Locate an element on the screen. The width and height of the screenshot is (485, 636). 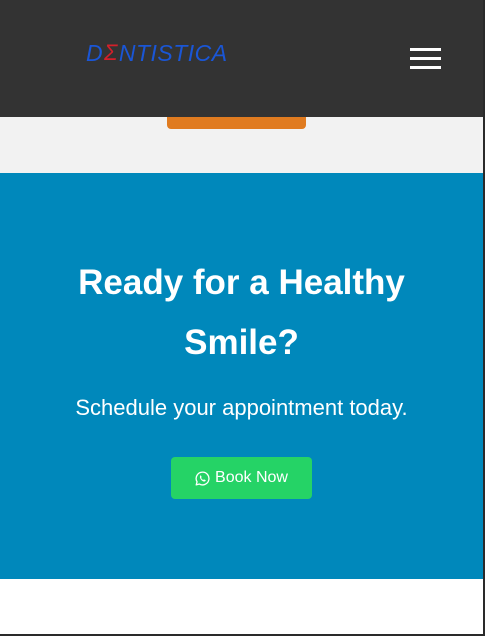
cta-title: Ready for a Healthy Smile? is located at coordinates (241, 312).